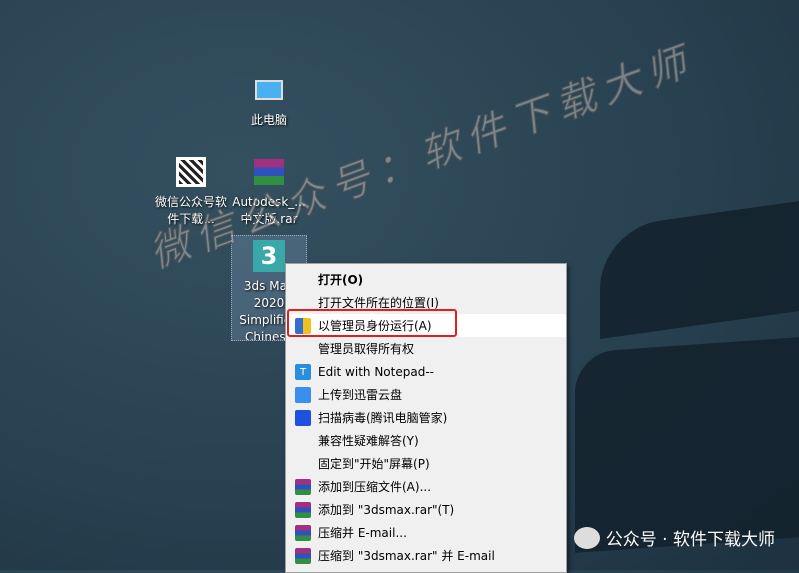 The width and height of the screenshot is (799, 573). What do you see at coordinates (269, 210) in the screenshot?
I see `icon-label: Autodesk_...中文版.rar` at bounding box center [269, 210].